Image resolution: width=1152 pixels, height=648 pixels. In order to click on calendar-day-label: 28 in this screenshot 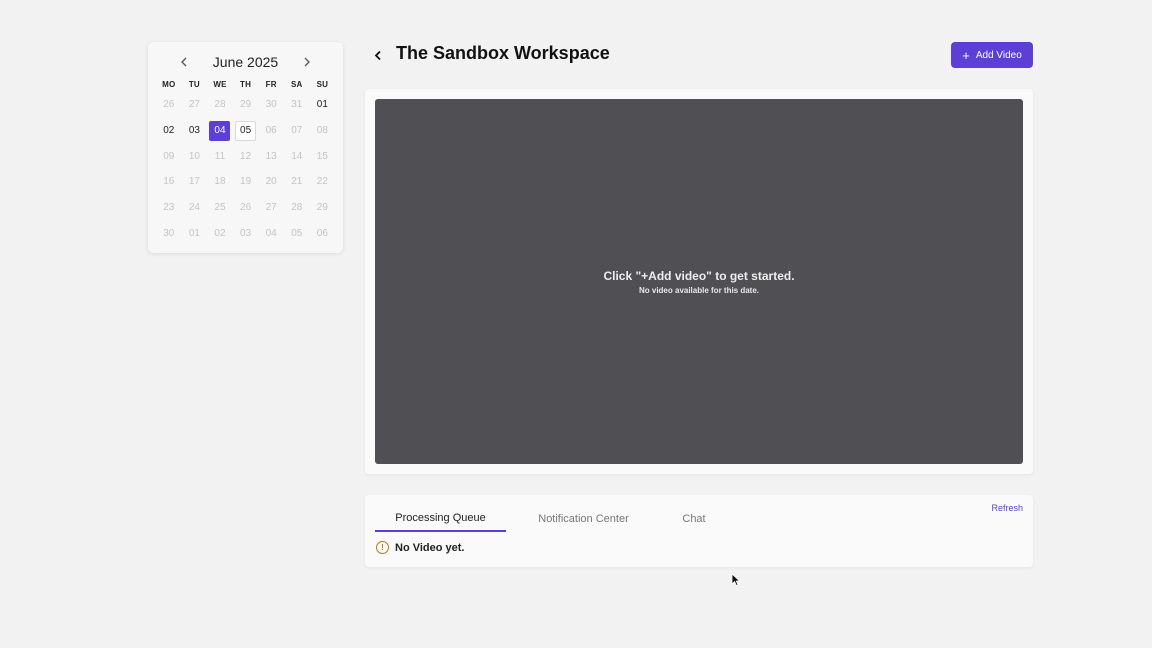, I will do `click(297, 208)`.